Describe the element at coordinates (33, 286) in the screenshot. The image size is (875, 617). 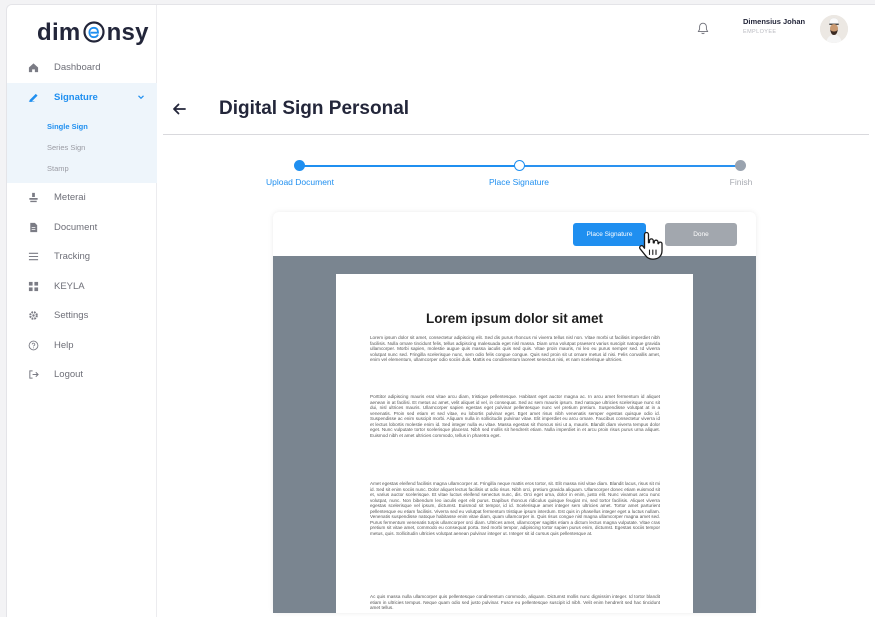
I see `grid-icon` at that location.